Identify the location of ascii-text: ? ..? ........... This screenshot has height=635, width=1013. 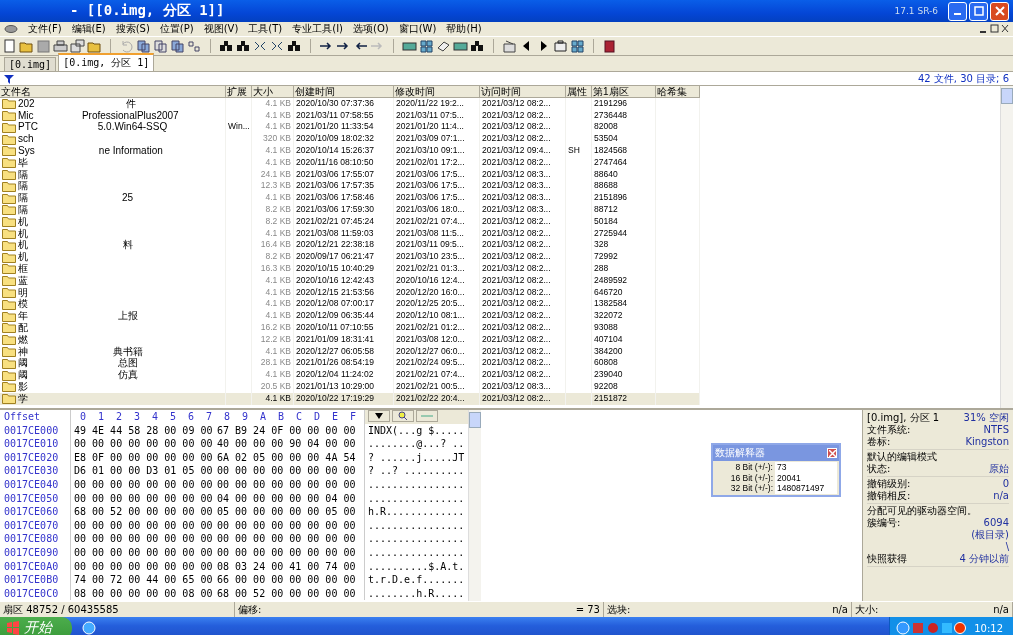
(416, 471).